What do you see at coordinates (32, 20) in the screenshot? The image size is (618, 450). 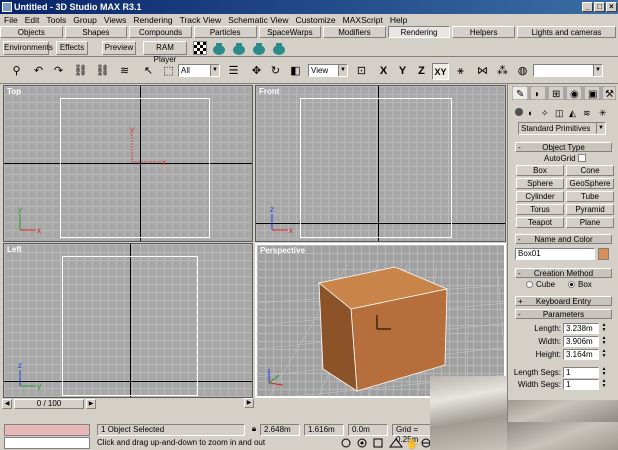 I see `menu-edit: Edit` at bounding box center [32, 20].